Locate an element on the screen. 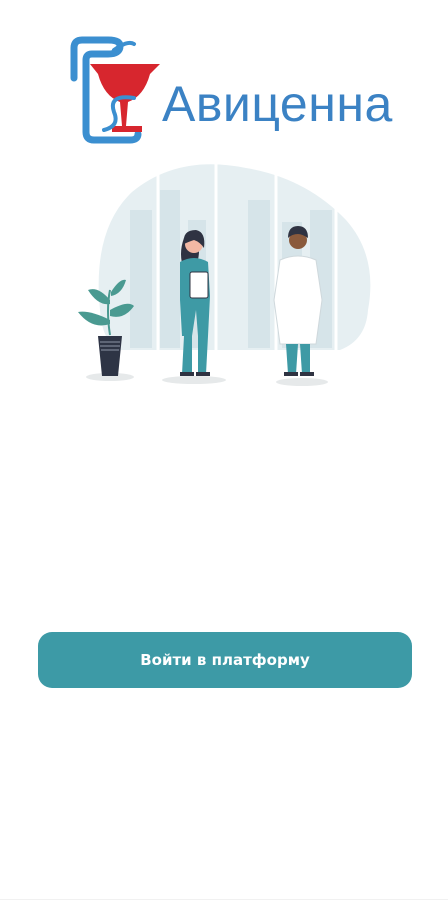 The height and width of the screenshot is (900, 448). app-logo: Авиценна is located at coordinates (230, 90).